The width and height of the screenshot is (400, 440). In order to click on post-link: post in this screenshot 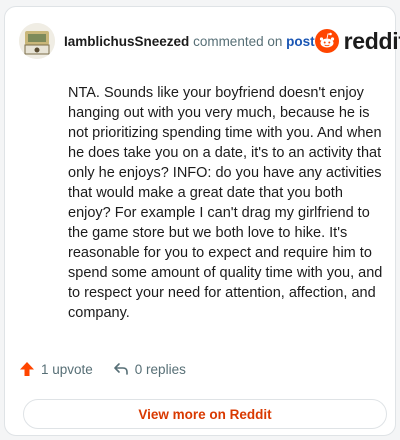, I will do `click(300, 41)`.